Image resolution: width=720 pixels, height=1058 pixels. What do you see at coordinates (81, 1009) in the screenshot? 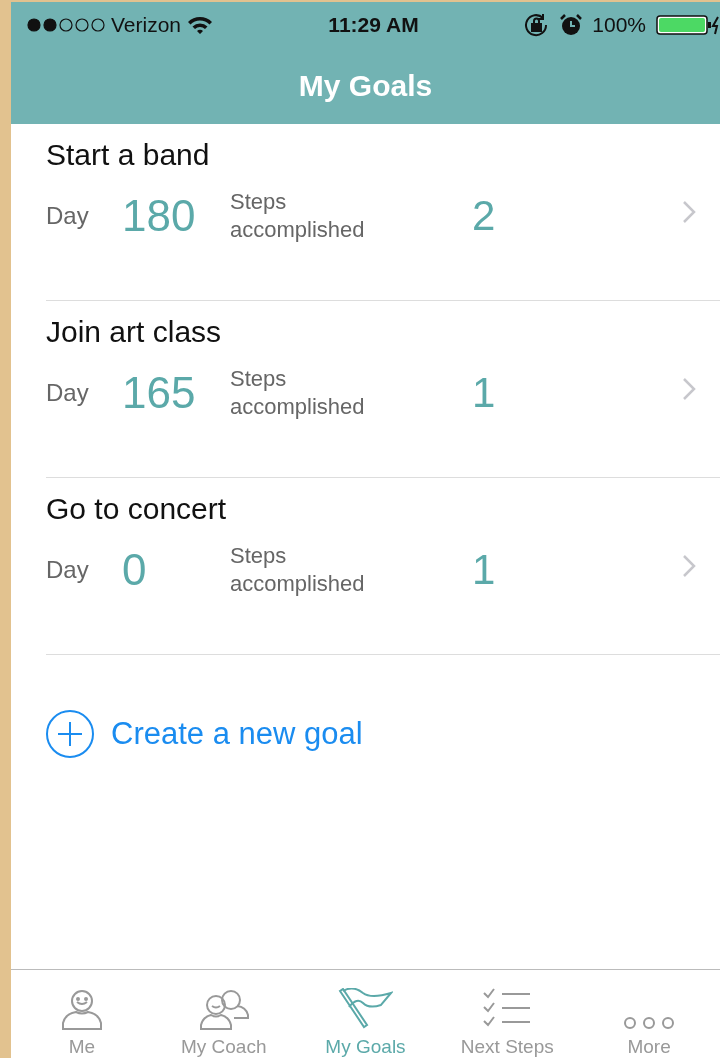
I see `person-icon` at bounding box center [81, 1009].